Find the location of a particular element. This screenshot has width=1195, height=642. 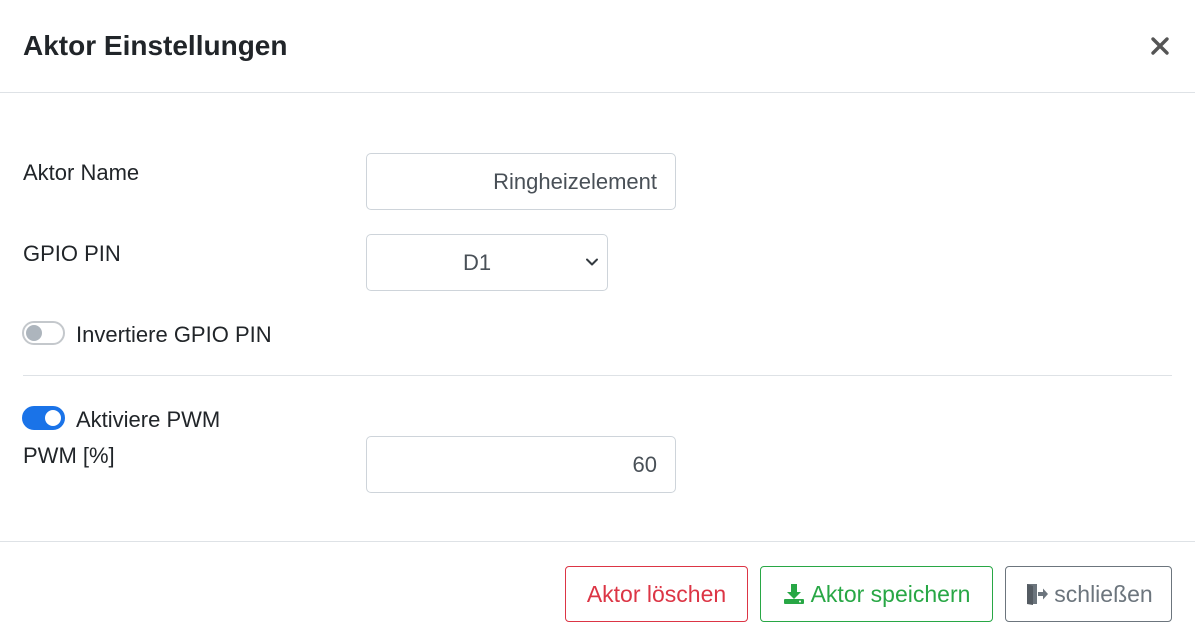

exit-door-icon is located at coordinates (1036, 594).